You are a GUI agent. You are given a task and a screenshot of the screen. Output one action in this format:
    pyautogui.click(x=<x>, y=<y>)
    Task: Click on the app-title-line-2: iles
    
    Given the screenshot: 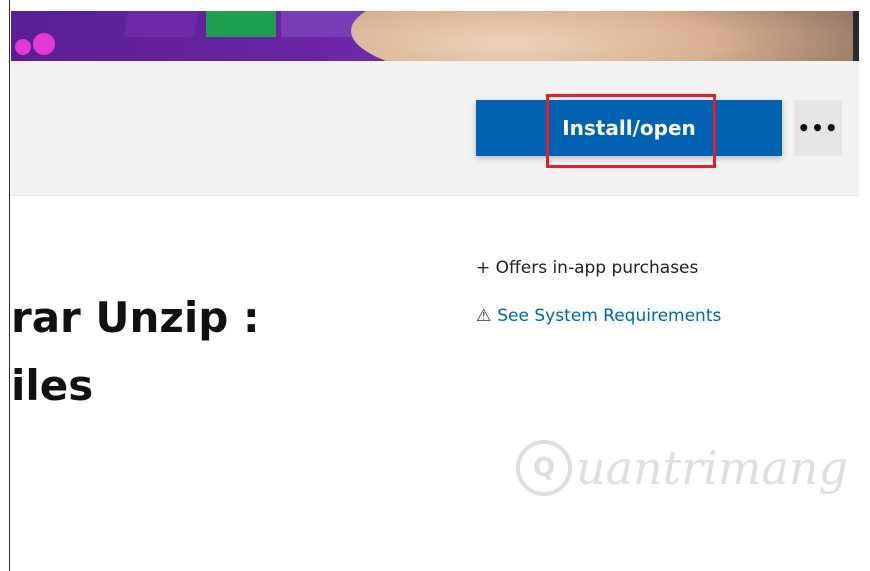 What is the action you would take?
    pyautogui.click(x=52, y=385)
    